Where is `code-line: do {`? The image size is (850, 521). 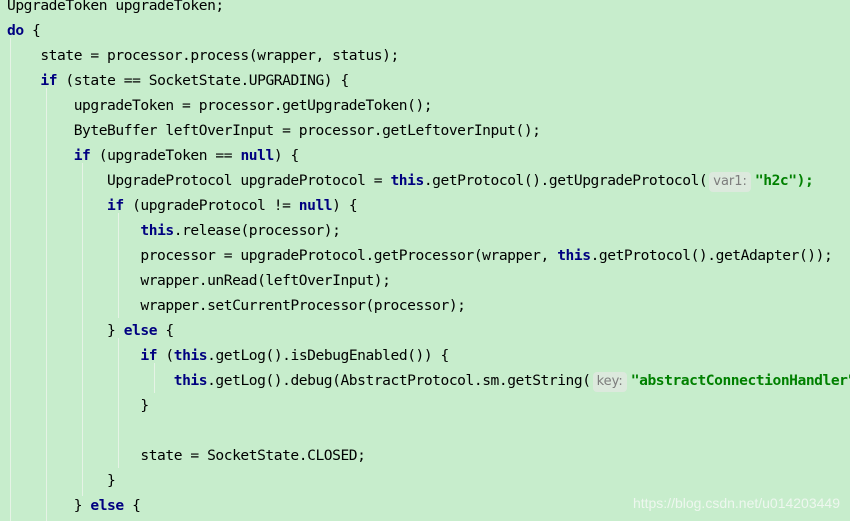 code-line: do { is located at coordinates (24, 30).